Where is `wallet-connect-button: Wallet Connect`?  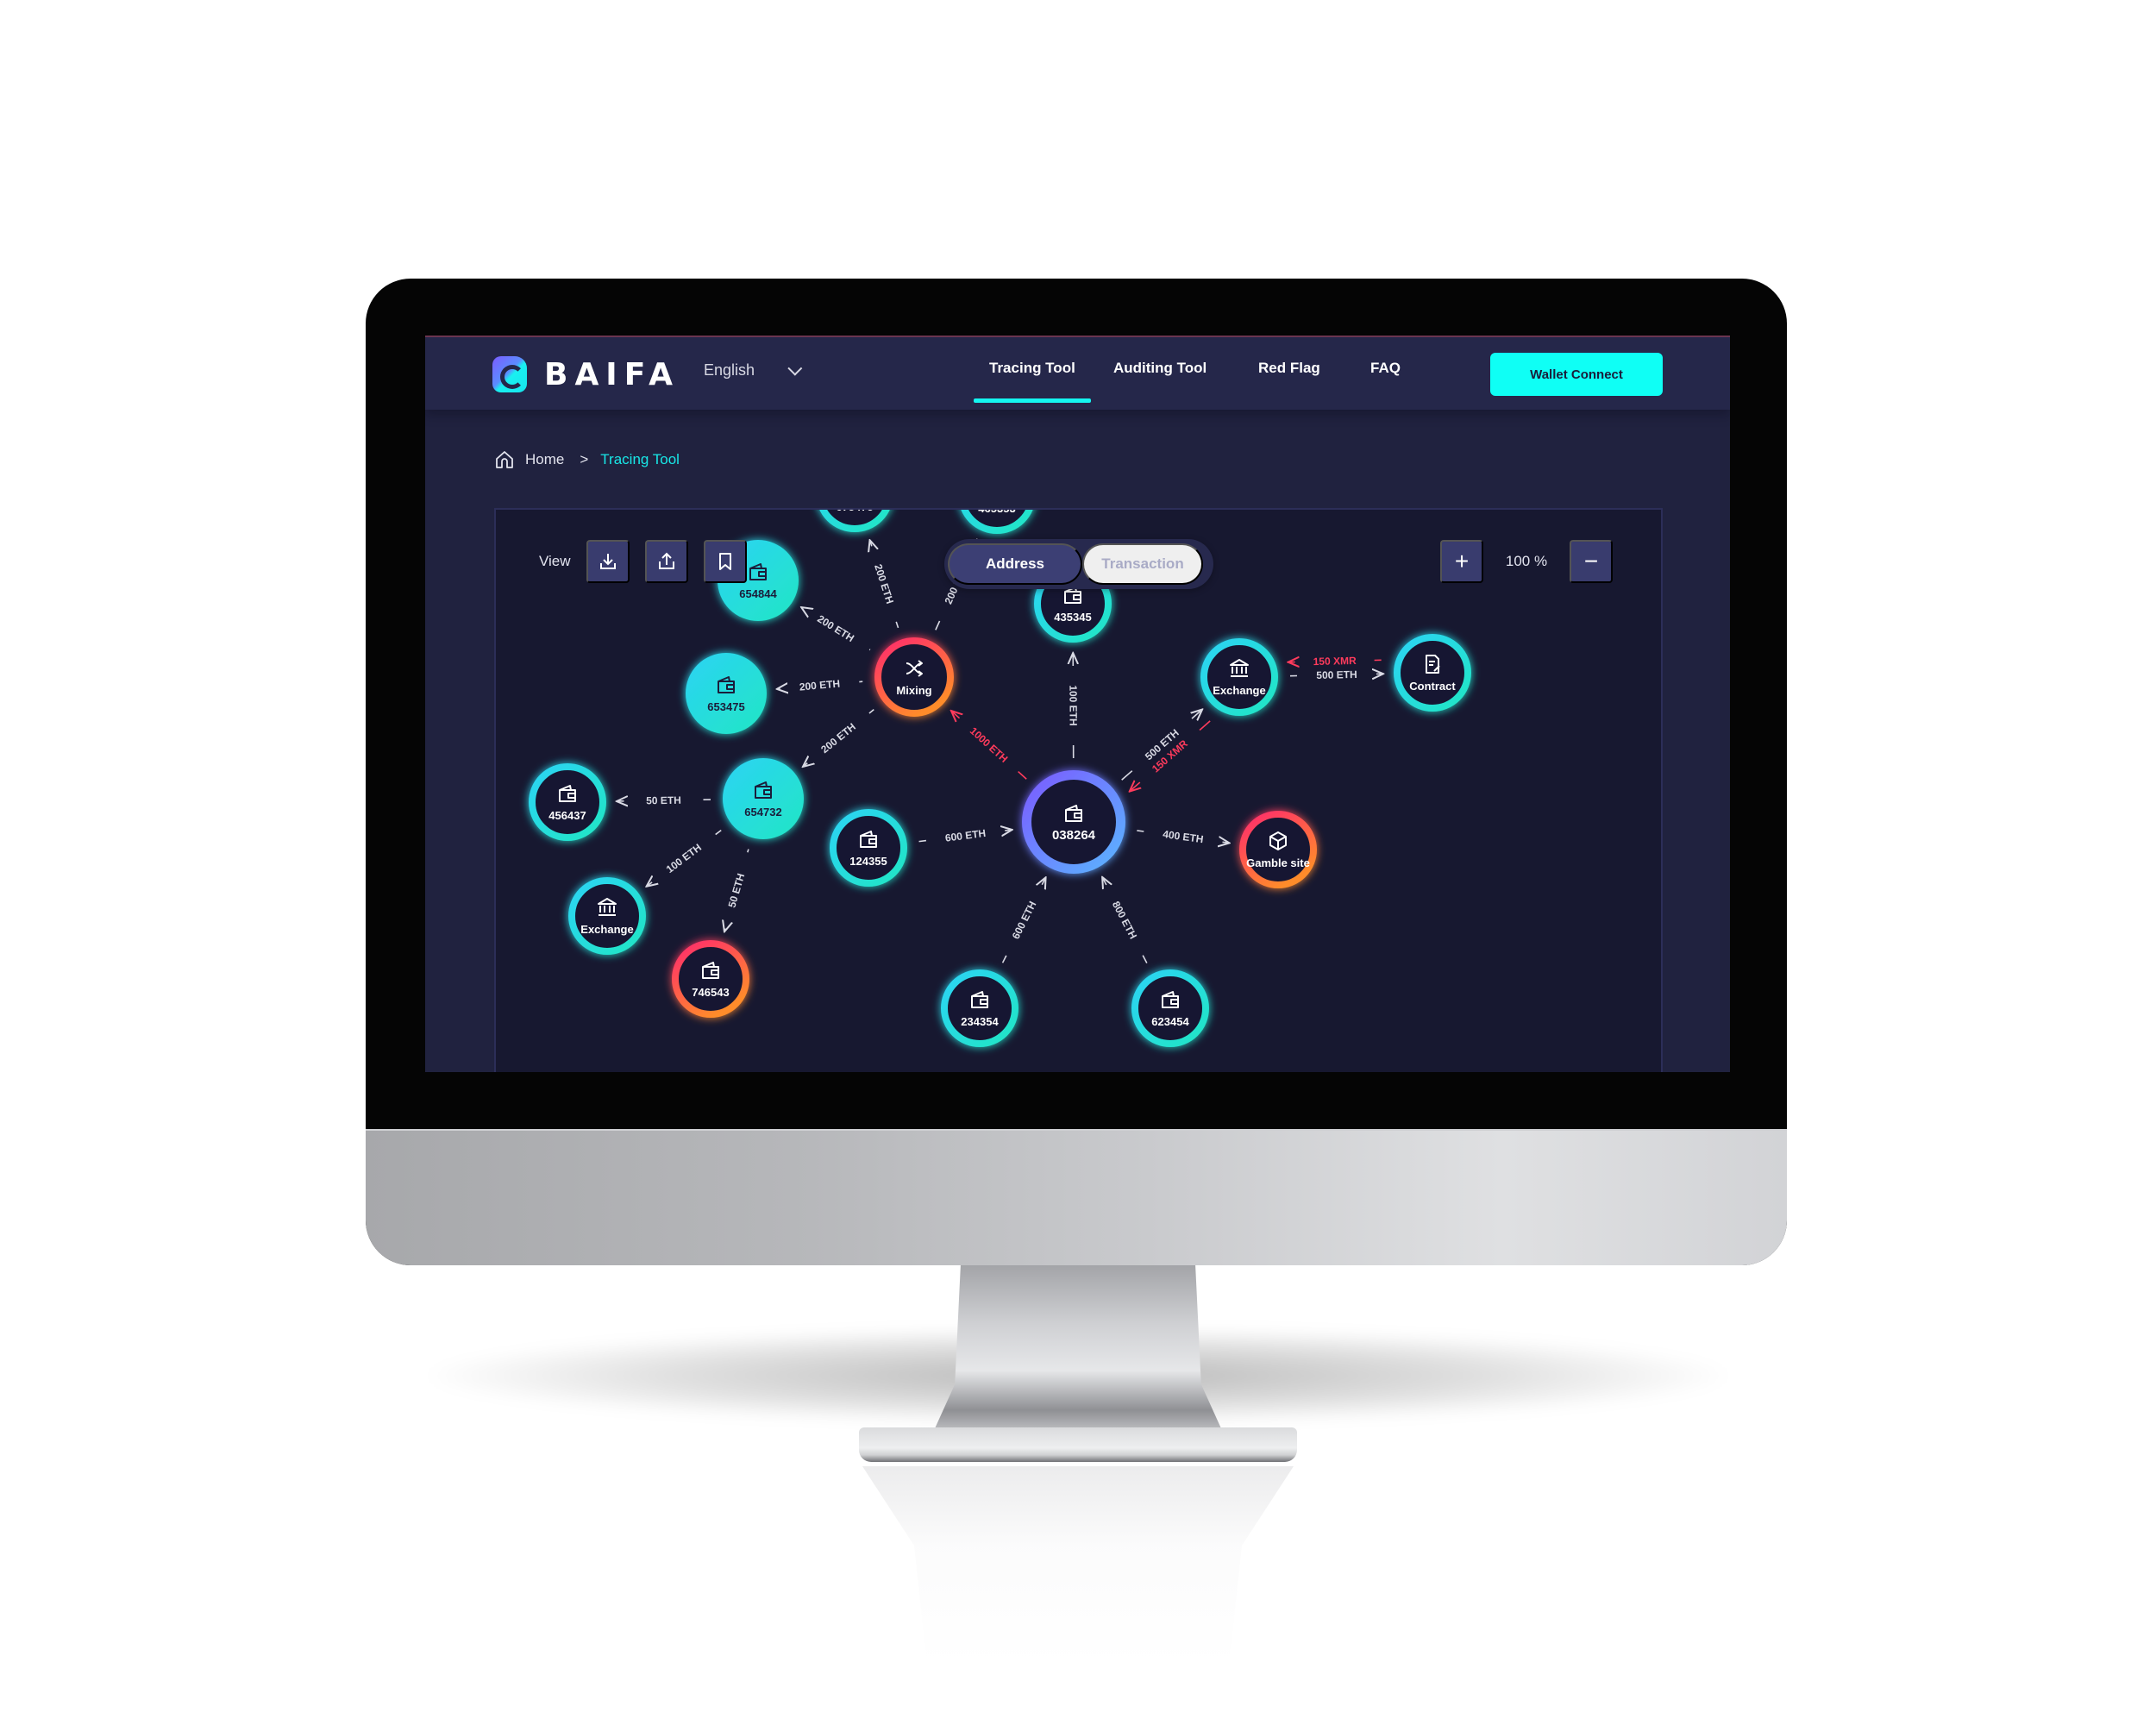
wallet-connect-button: Wallet Connect is located at coordinates (1576, 374).